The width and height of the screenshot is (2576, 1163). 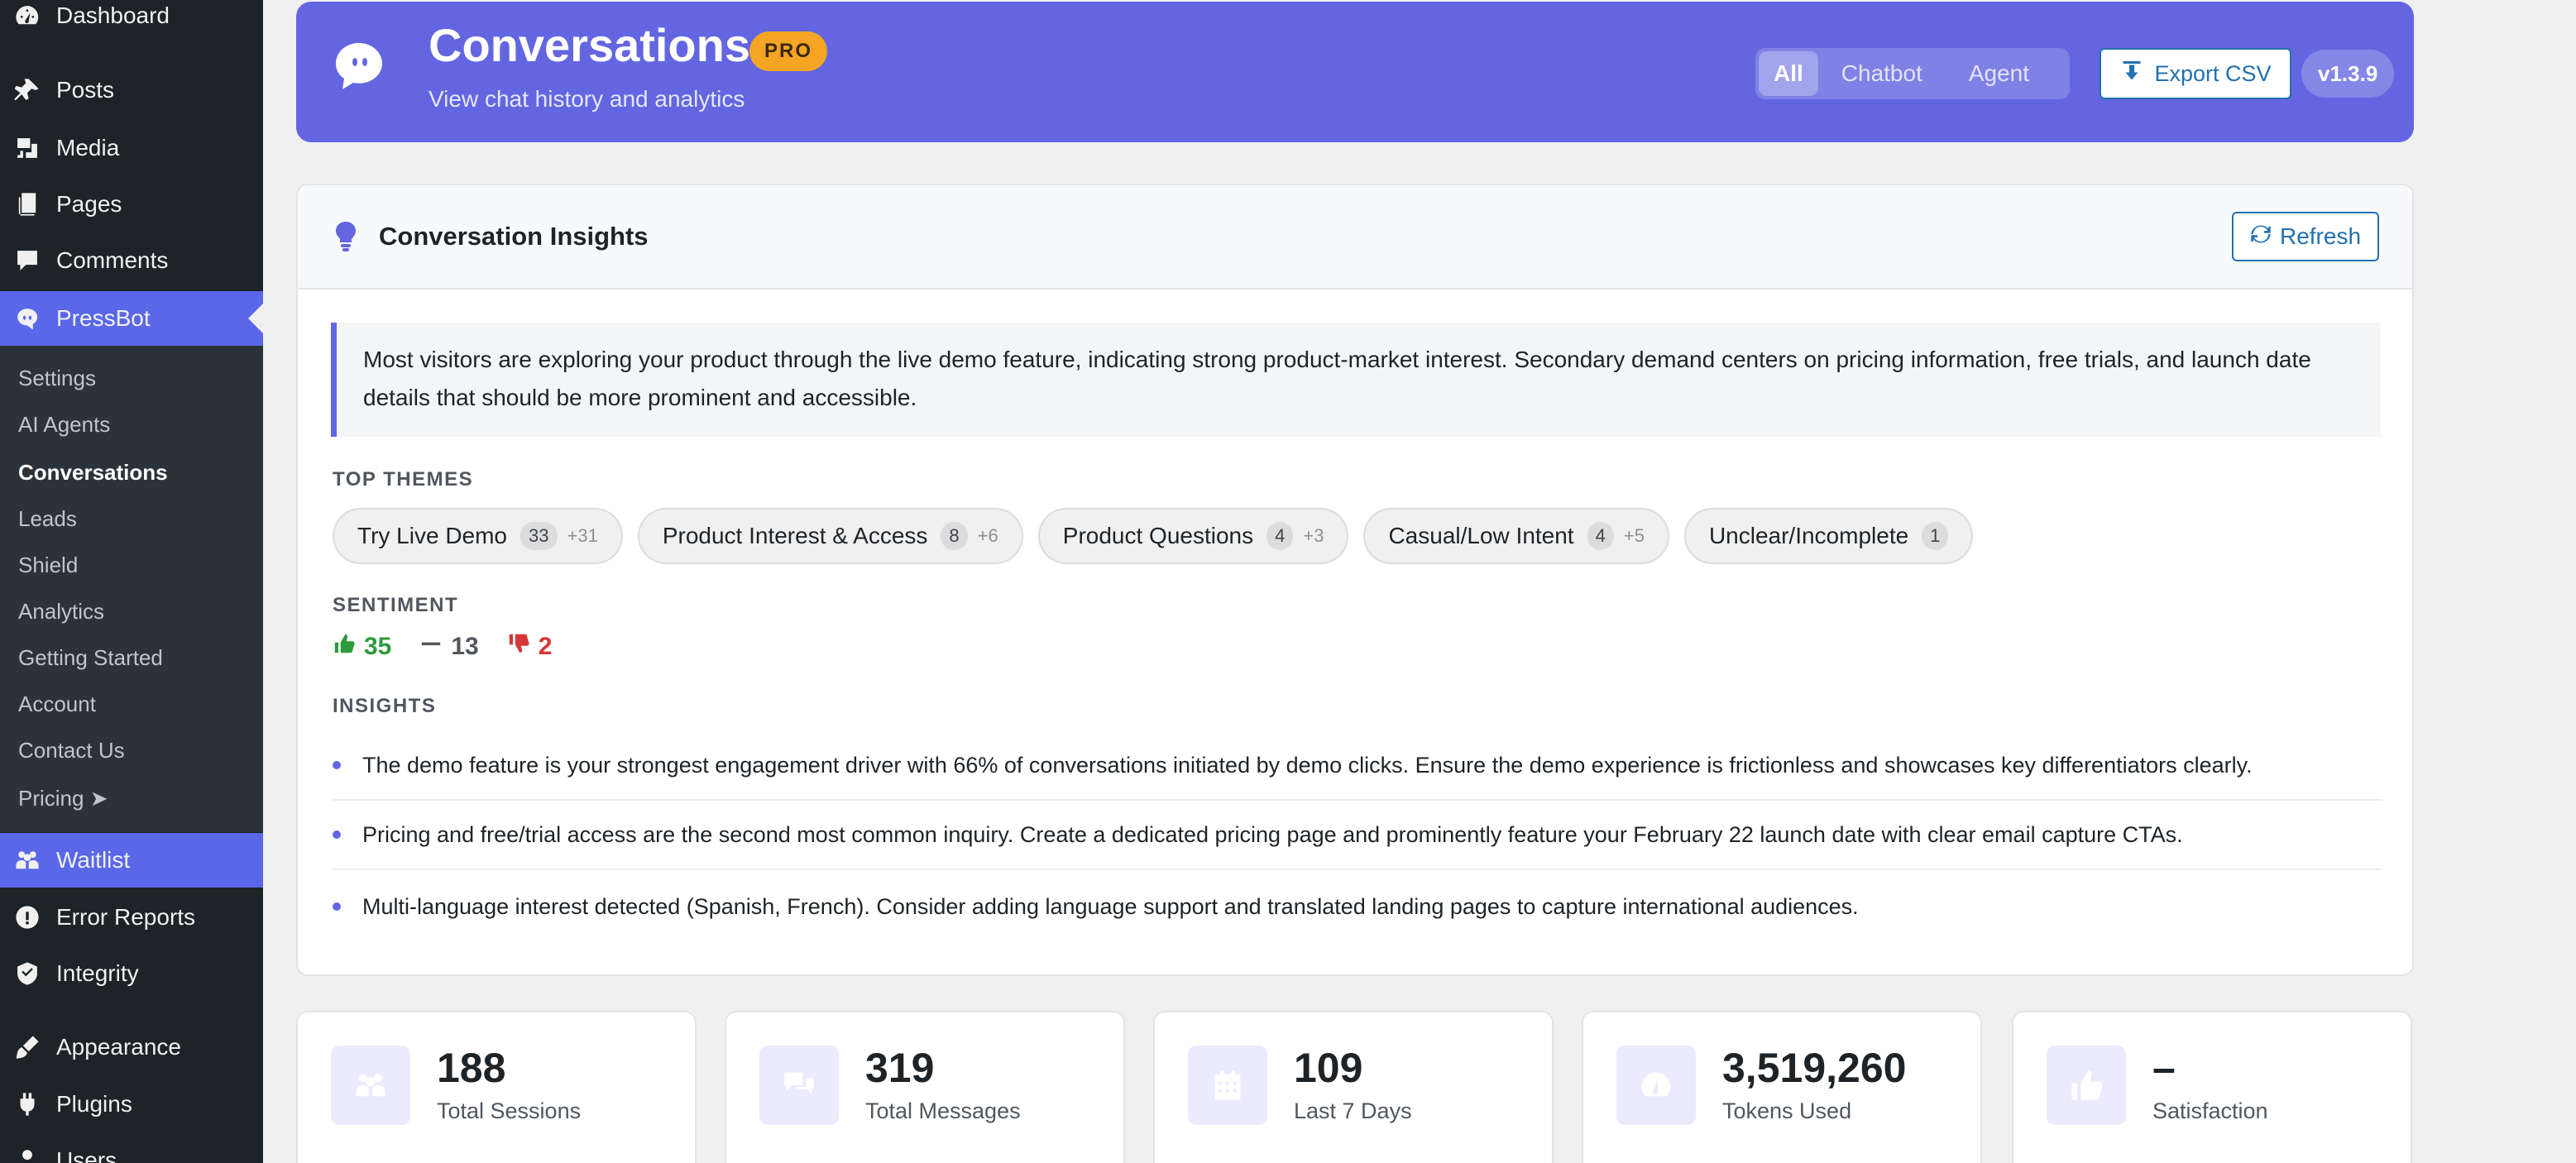 I want to click on warning-icon, so click(x=28, y=917).